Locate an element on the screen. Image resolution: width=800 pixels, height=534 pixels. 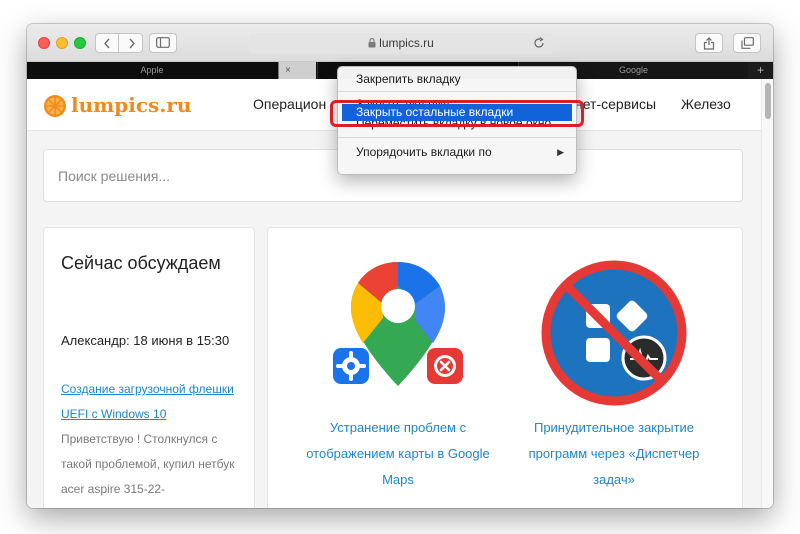
share-icon is located at coordinates (709, 43).